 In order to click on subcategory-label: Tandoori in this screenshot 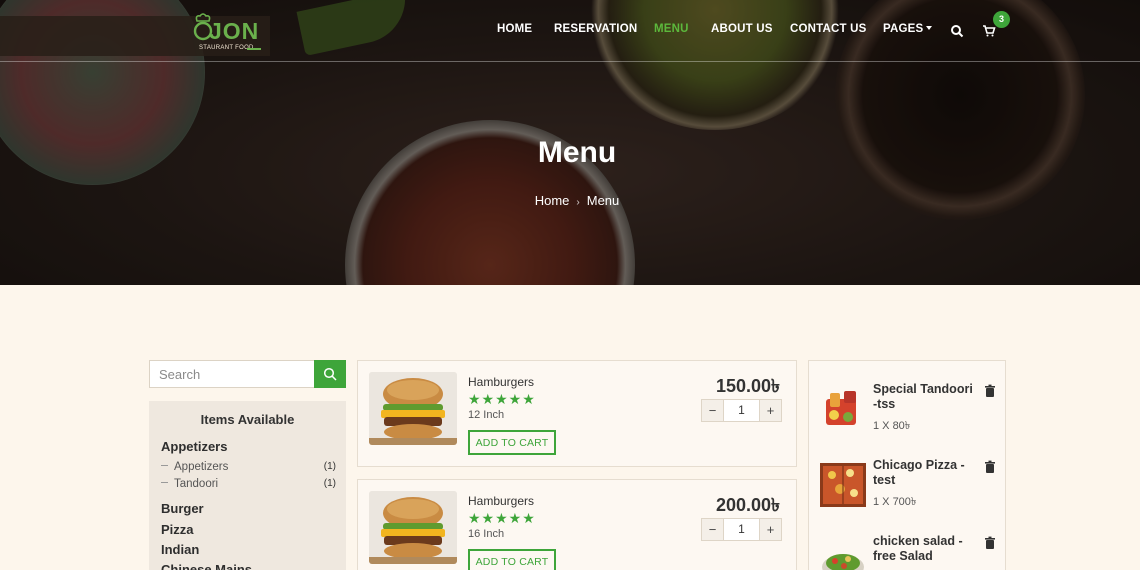, I will do `click(196, 484)`.